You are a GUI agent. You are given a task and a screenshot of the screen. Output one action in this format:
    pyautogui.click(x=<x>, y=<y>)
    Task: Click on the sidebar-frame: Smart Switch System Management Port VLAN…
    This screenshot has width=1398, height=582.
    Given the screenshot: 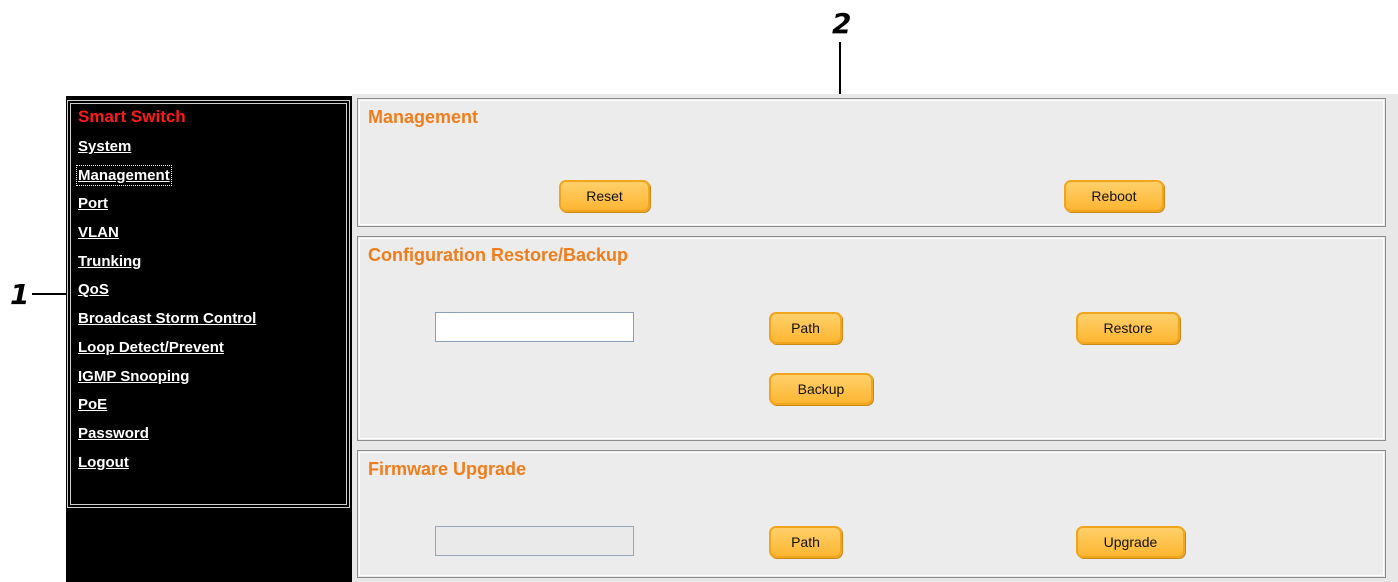 What is the action you would take?
    pyautogui.click(x=208, y=304)
    